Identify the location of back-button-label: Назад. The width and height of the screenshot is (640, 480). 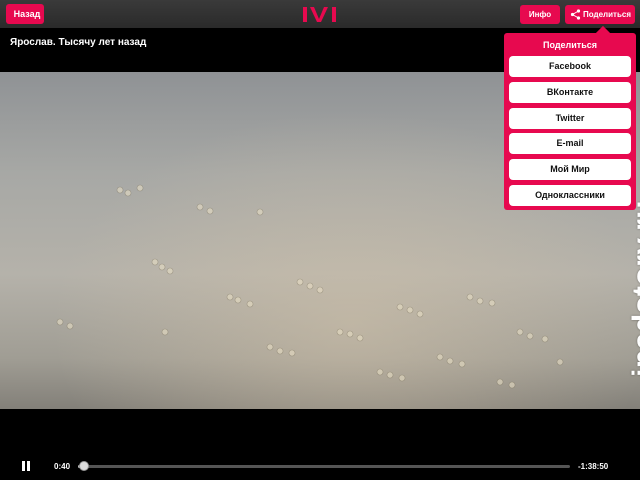
(27, 14).